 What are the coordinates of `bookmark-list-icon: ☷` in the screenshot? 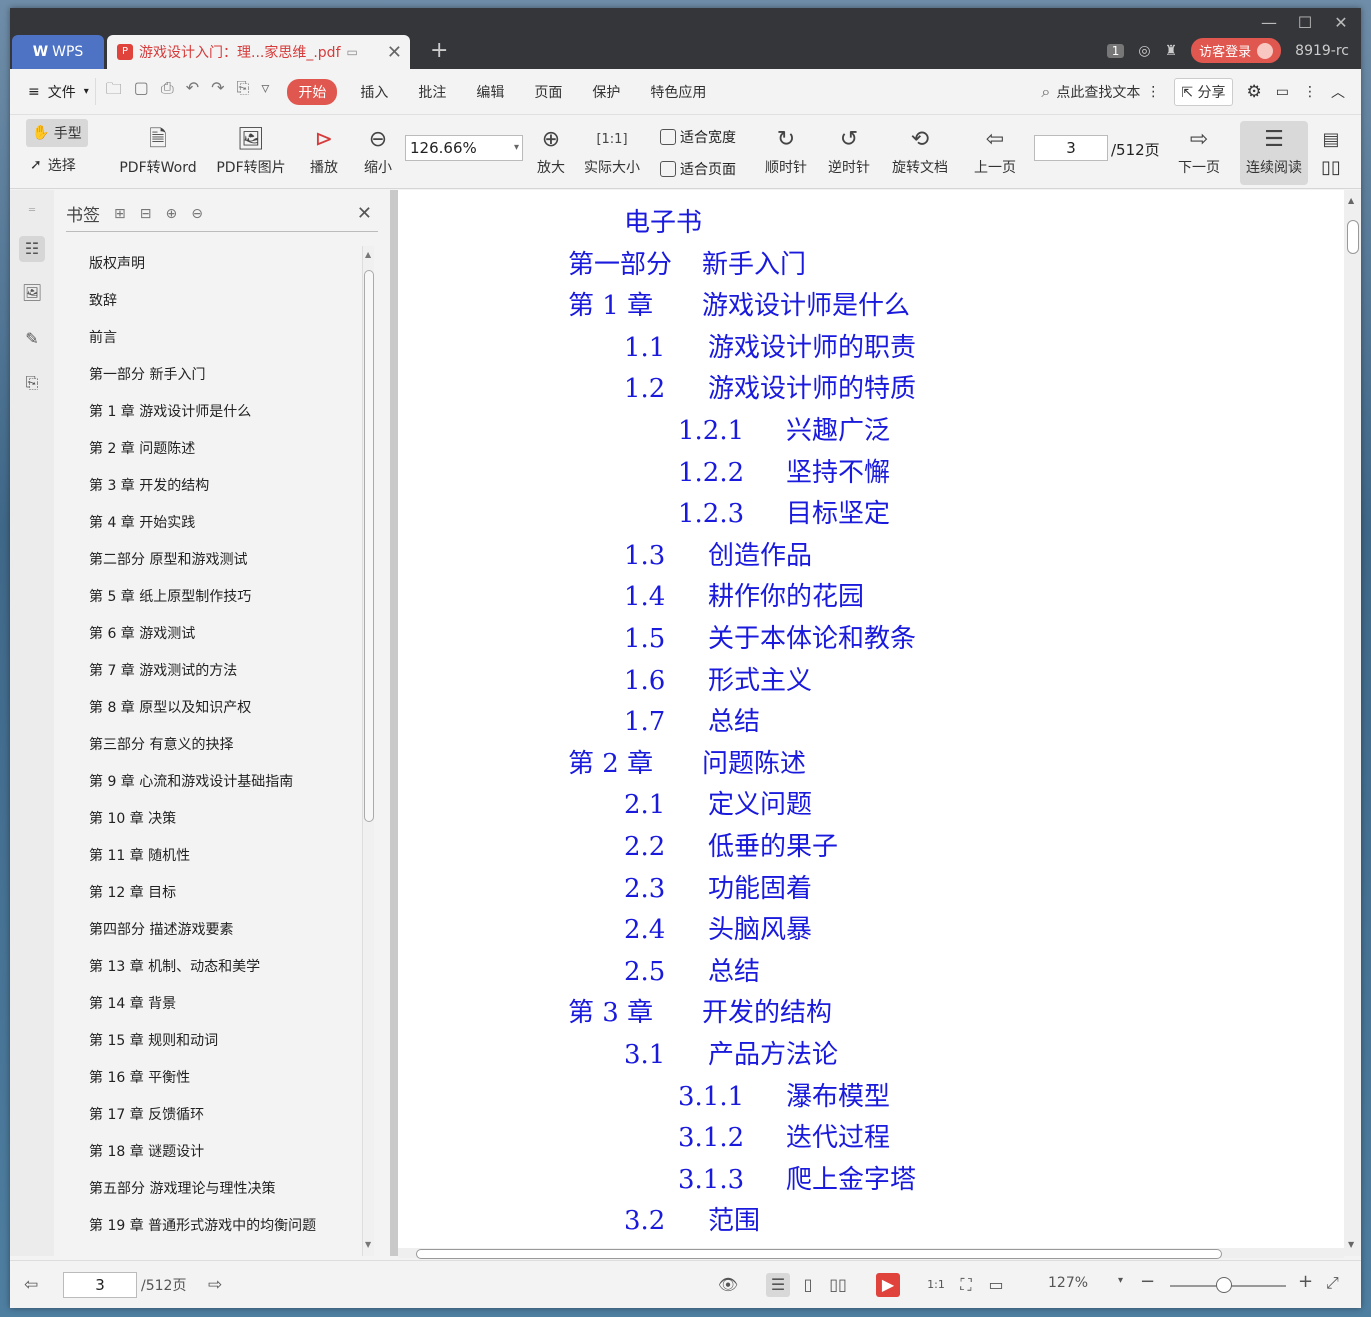 It's located at (32, 249).